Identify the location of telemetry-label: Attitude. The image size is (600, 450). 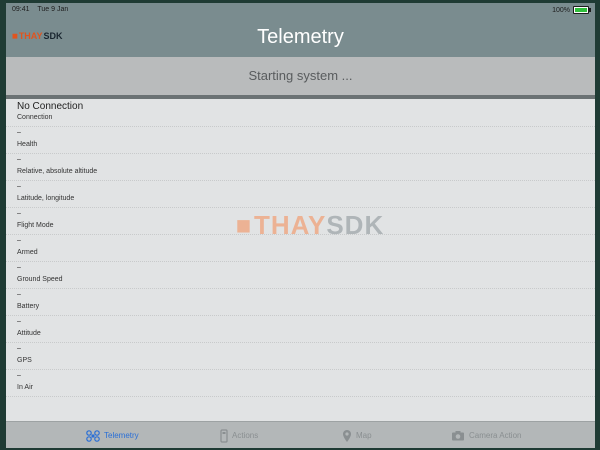
(29, 333).